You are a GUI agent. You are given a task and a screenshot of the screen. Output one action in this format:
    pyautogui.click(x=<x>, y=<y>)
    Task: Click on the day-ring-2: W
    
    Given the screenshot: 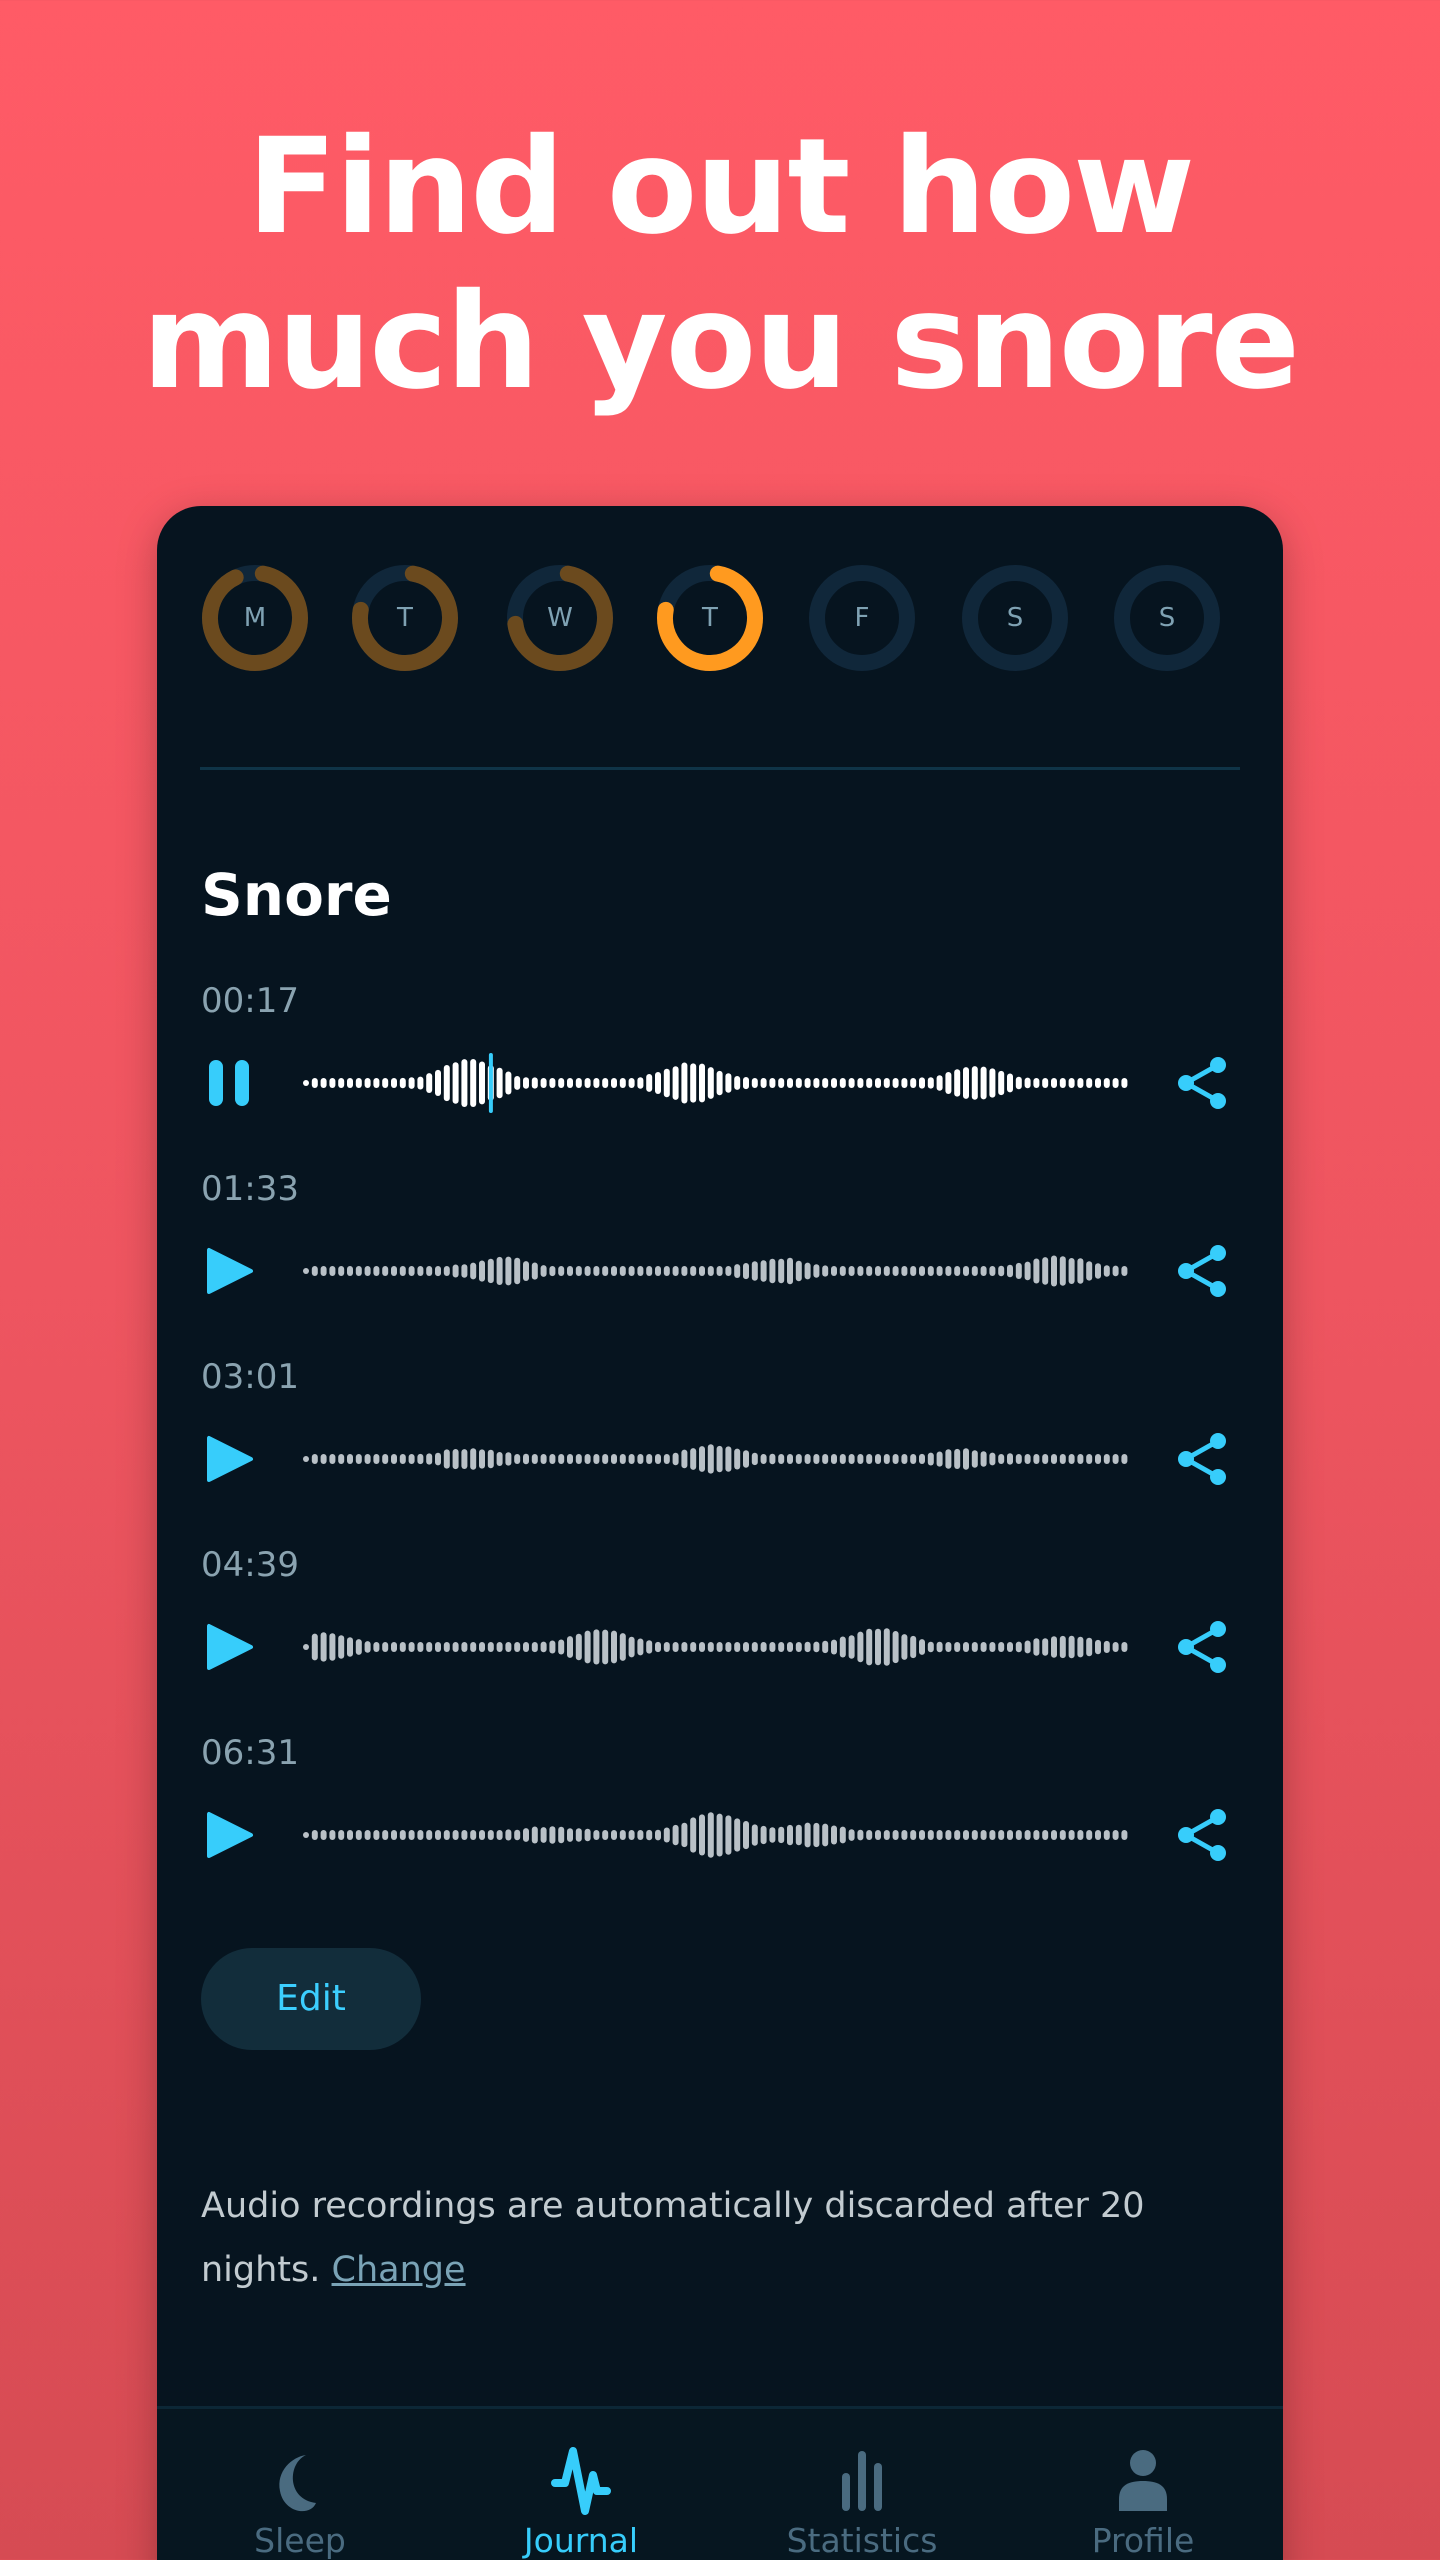 What is the action you would take?
    pyautogui.click(x=560, y=618)
    